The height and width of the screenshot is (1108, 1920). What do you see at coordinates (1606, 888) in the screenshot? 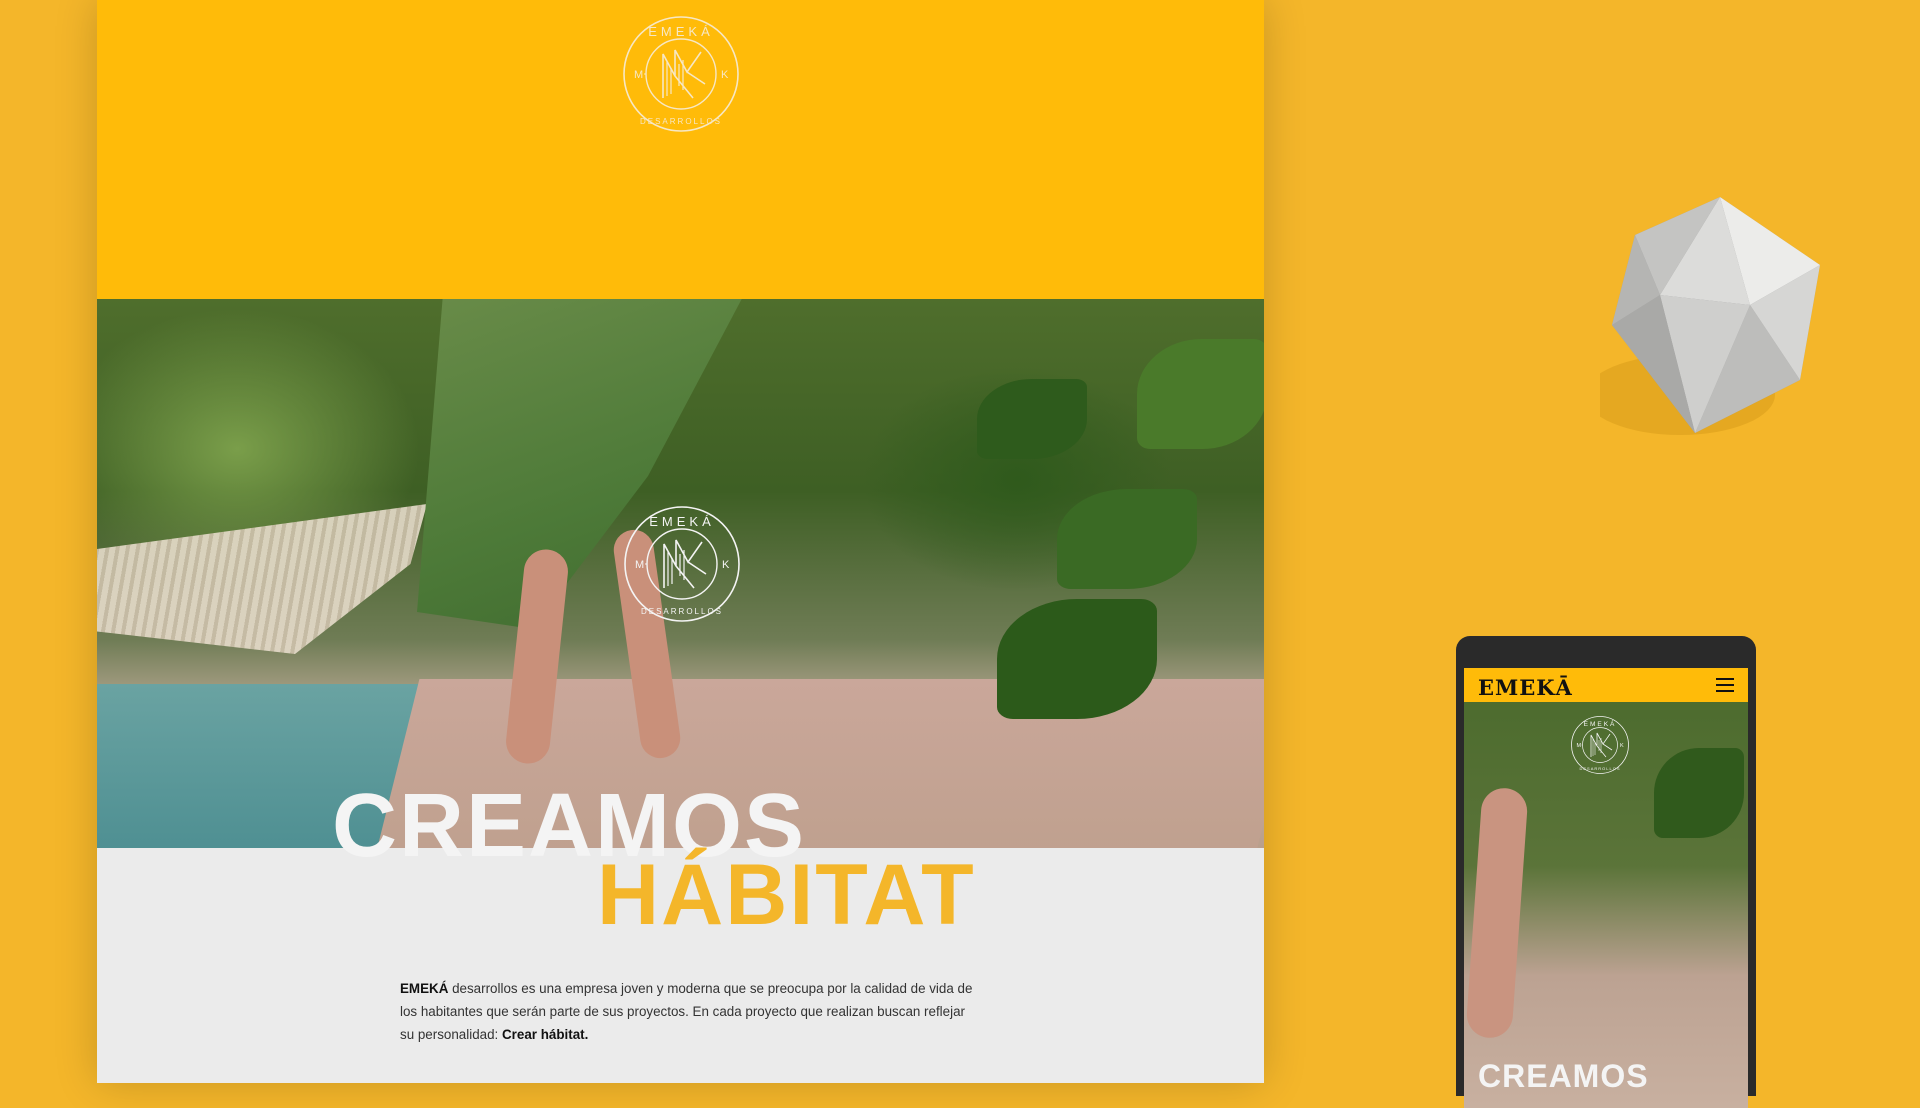
I see `mobile-screen: EMEKĀ EMEKÁ M K DESARROLLOS CREAMOS` at bounding box center [1606, 888].